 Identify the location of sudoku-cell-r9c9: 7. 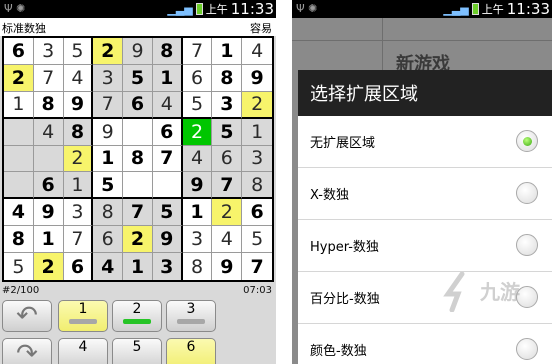
(257, 266).